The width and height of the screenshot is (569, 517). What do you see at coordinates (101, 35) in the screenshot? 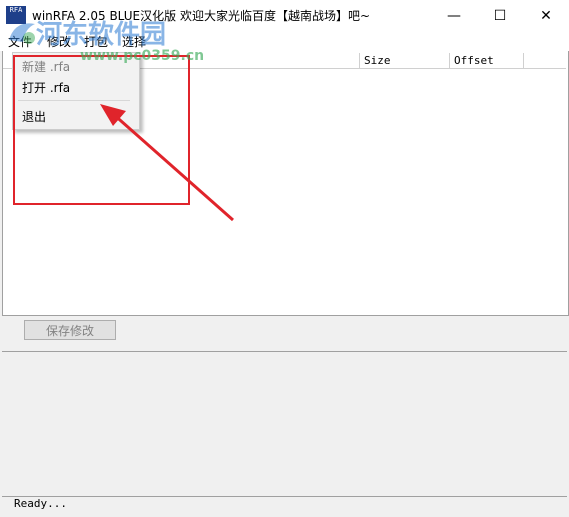
I see `watermark-text: 河东软件园` at bounding box center [101, 35].